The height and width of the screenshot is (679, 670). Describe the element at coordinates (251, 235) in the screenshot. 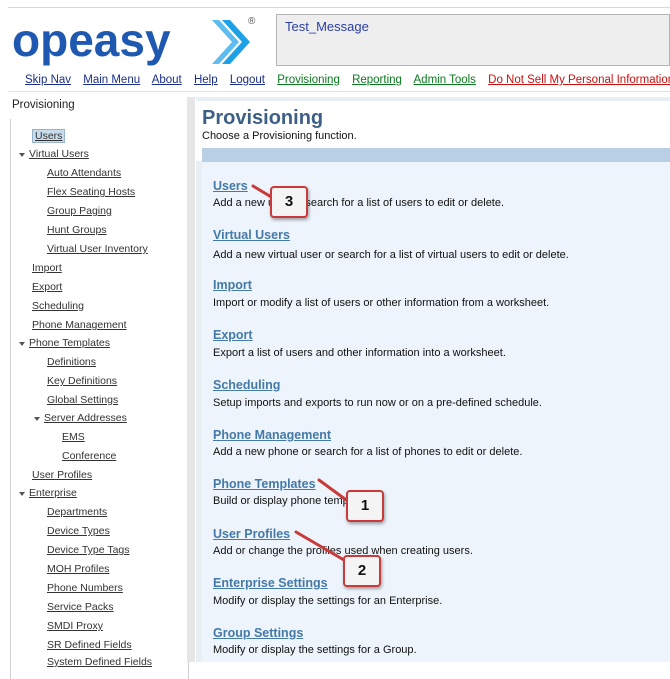

I see `function-link-virtual-users: Virtual Users` at that location.